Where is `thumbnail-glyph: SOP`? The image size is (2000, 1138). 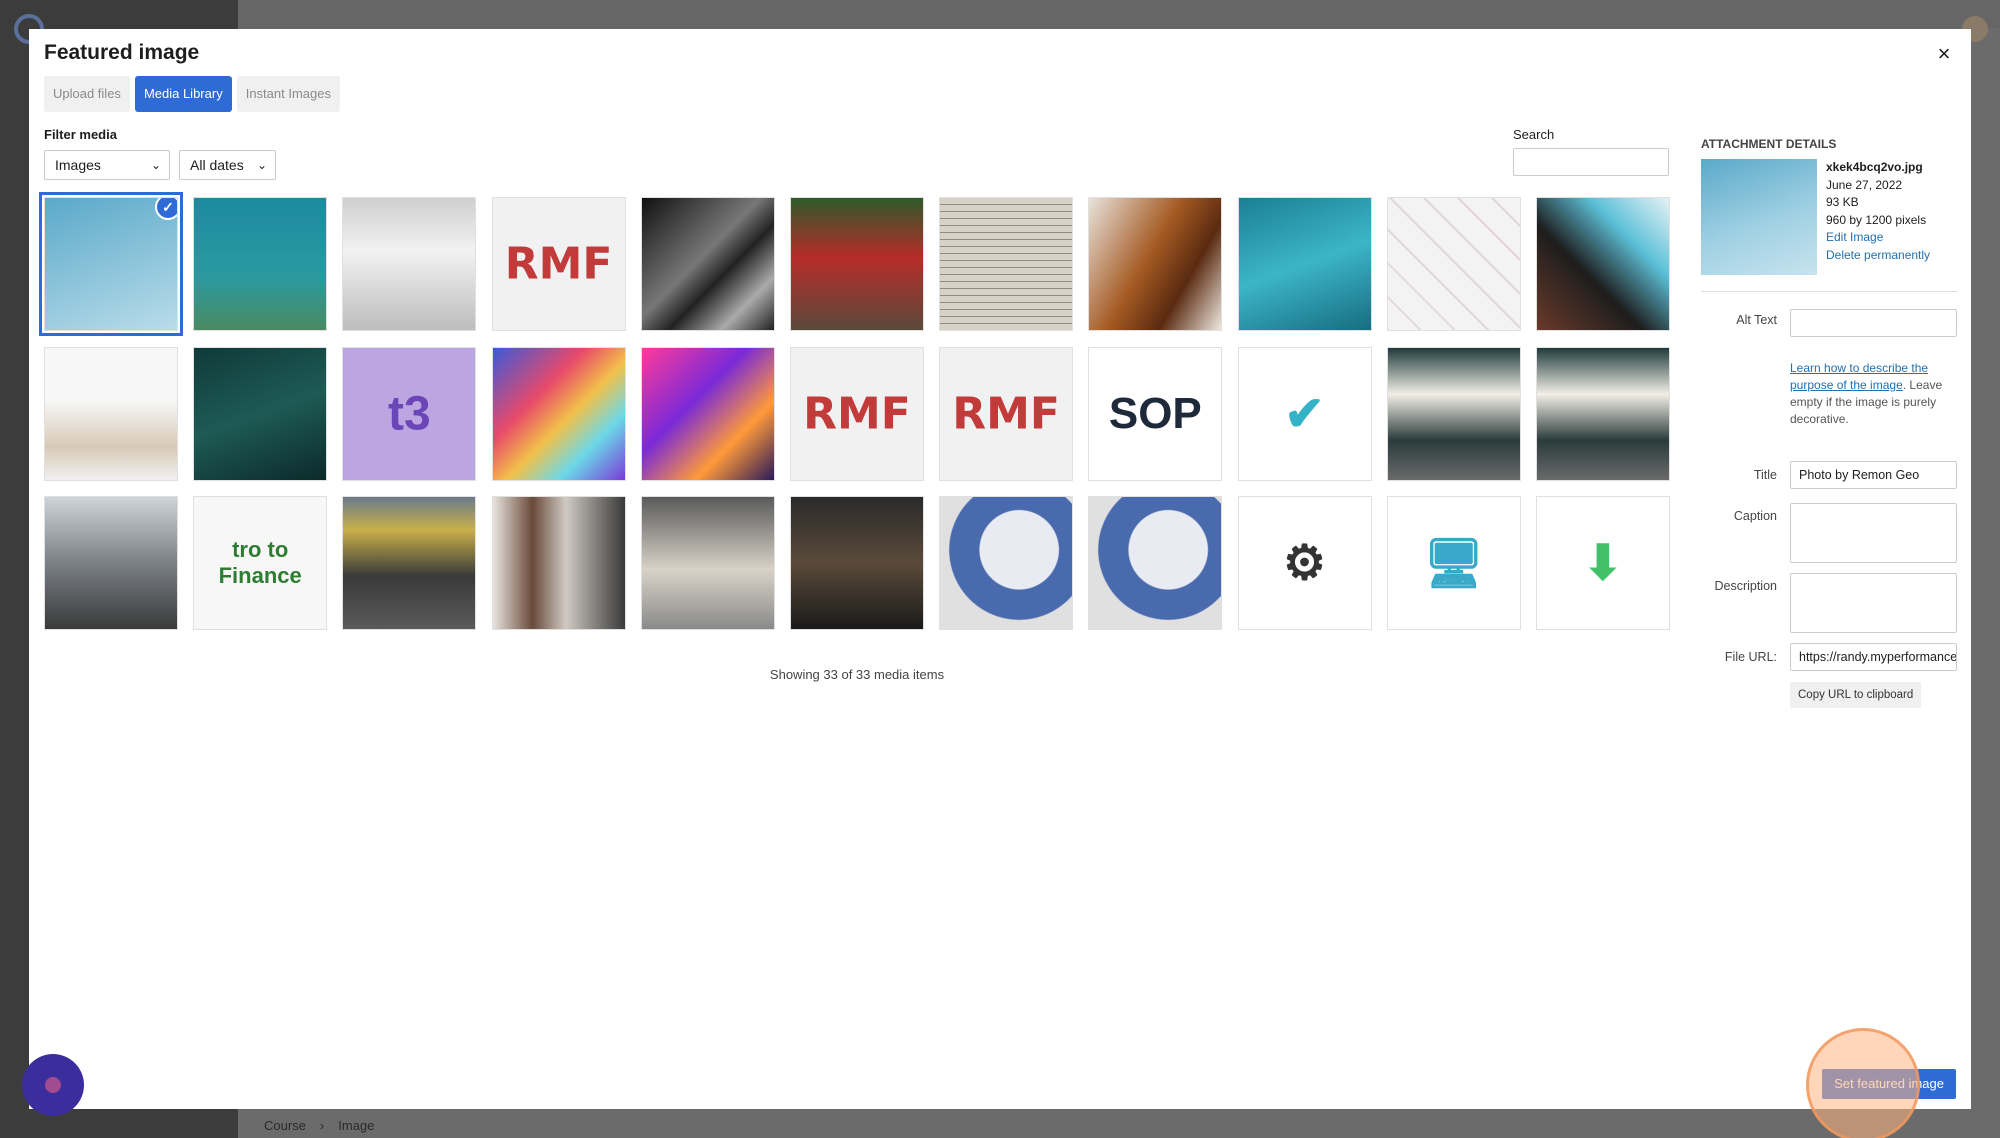 thumbnail-glyph: SOP is located at coordinates (1155, 413).